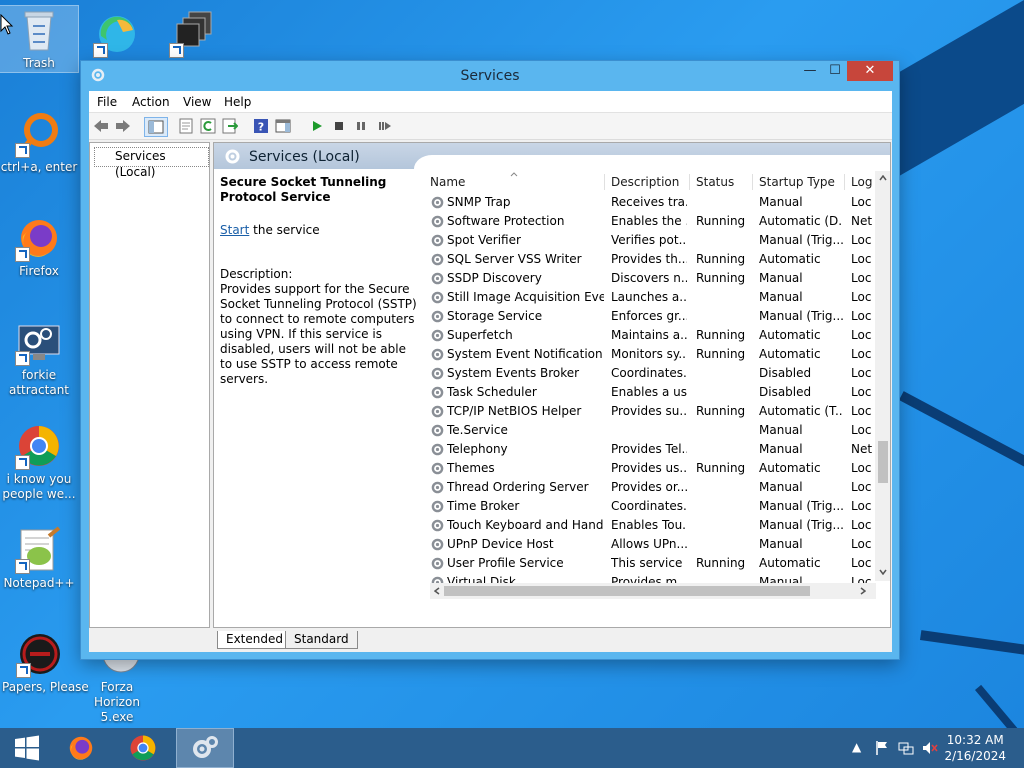  Describe the element at coordinates (477, 430) in the screenshot. I see `cell-name: Te.Service` at that location.